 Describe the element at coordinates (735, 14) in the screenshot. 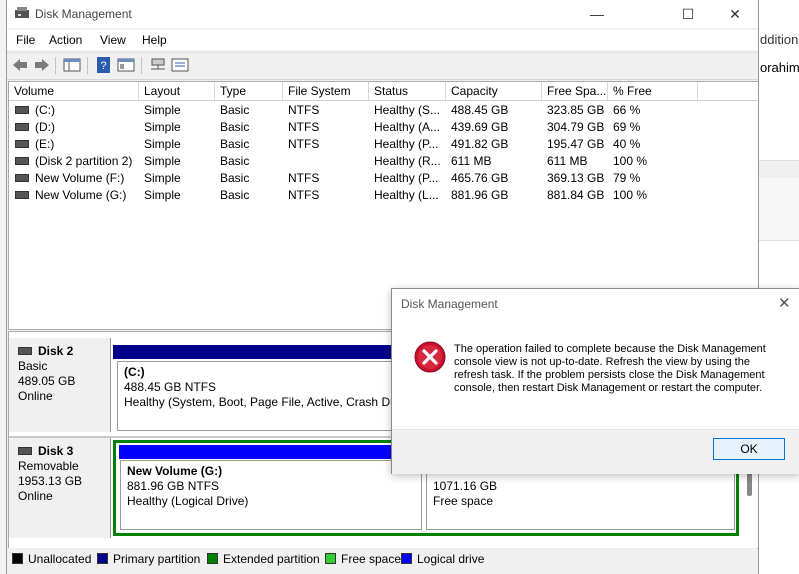

I see `close-button: ✕` at that location.